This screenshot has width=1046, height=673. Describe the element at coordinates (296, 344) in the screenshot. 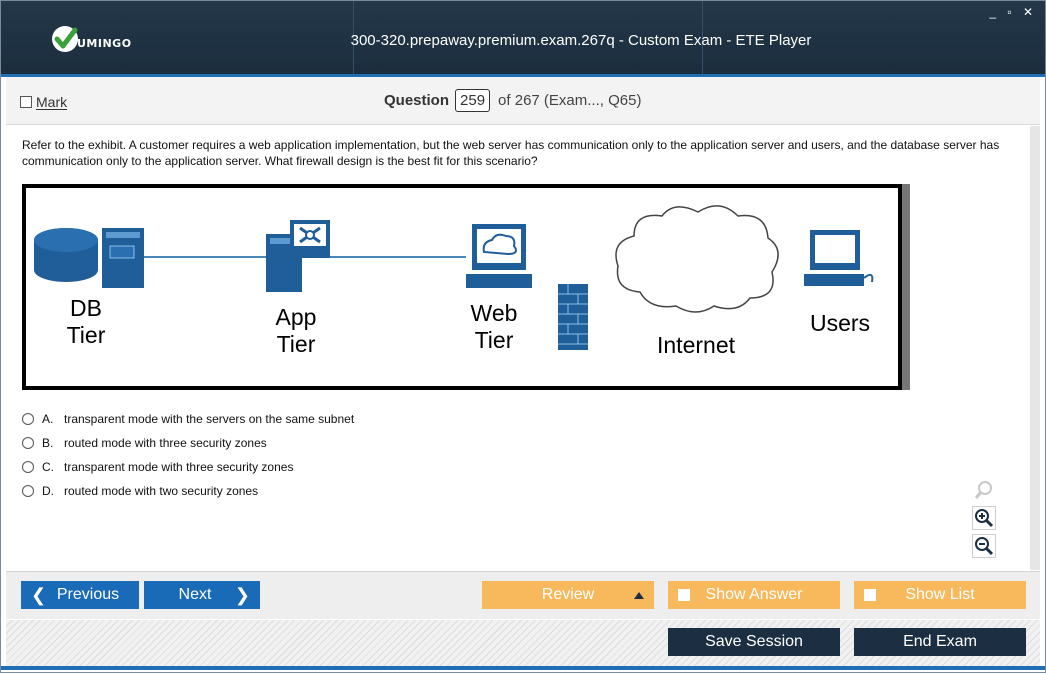

I see `app-label-line2: Tier` at that location.